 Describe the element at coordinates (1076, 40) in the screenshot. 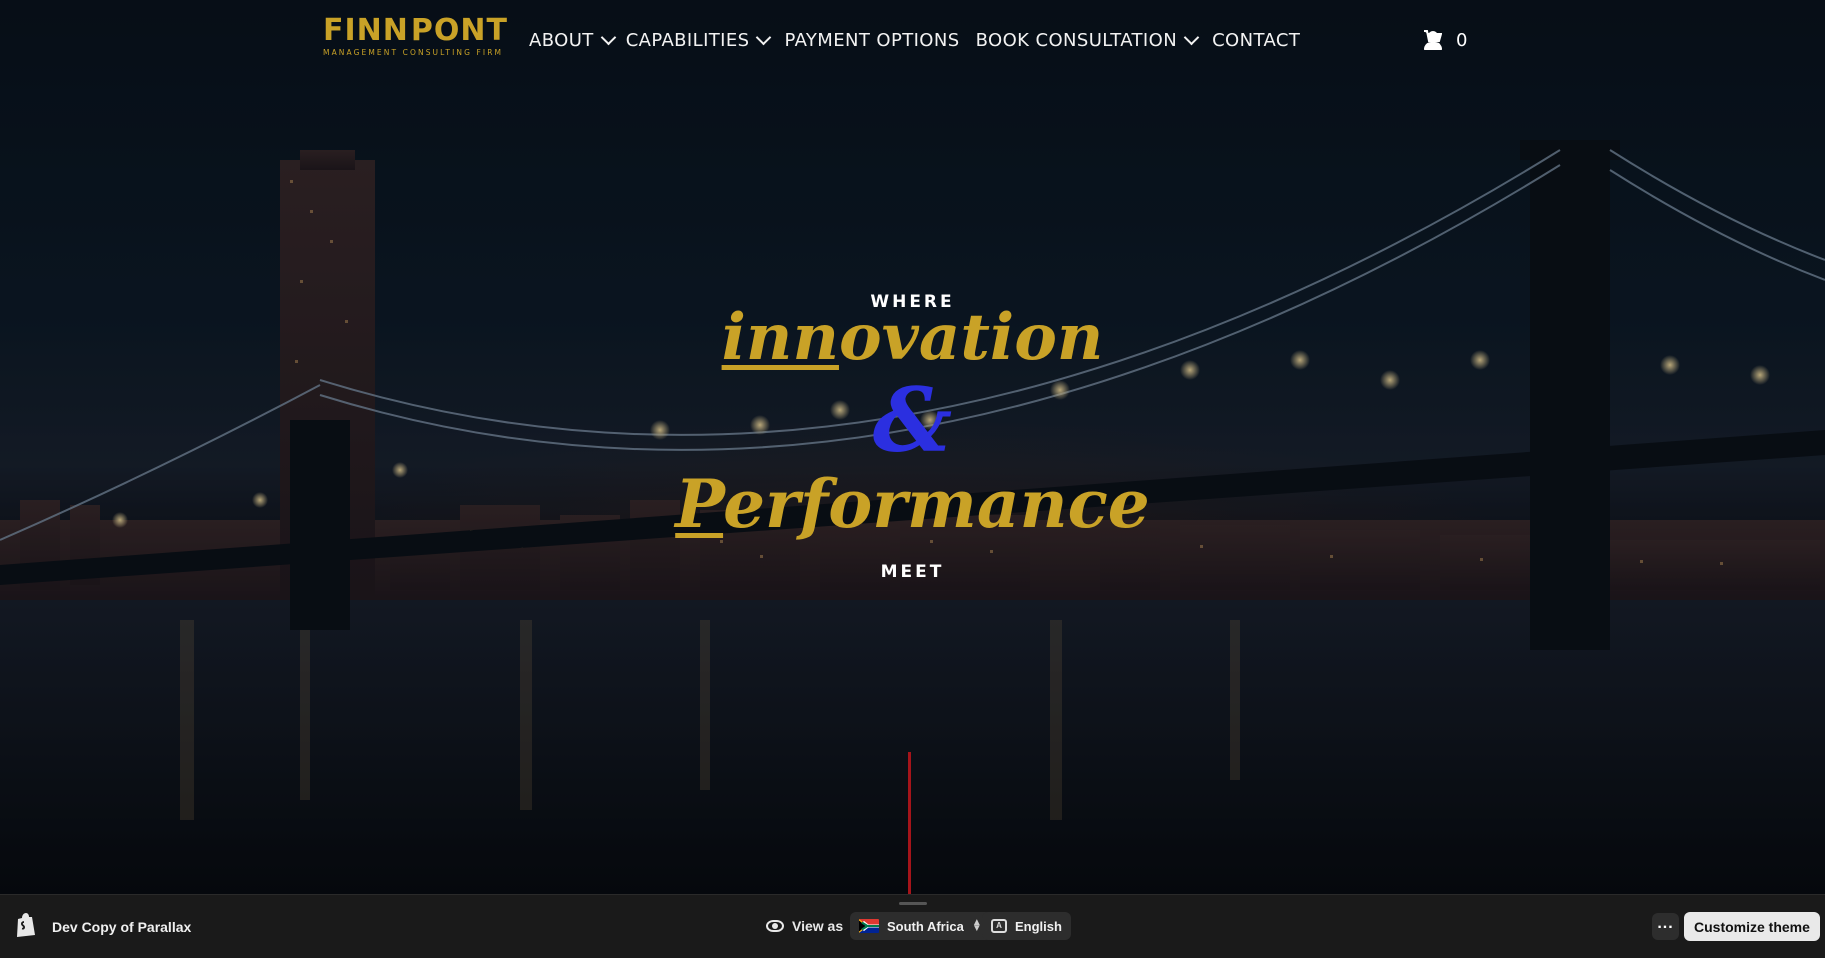

I see `nav-book-consultation-label: BOOK CONSULTATION` at that location.